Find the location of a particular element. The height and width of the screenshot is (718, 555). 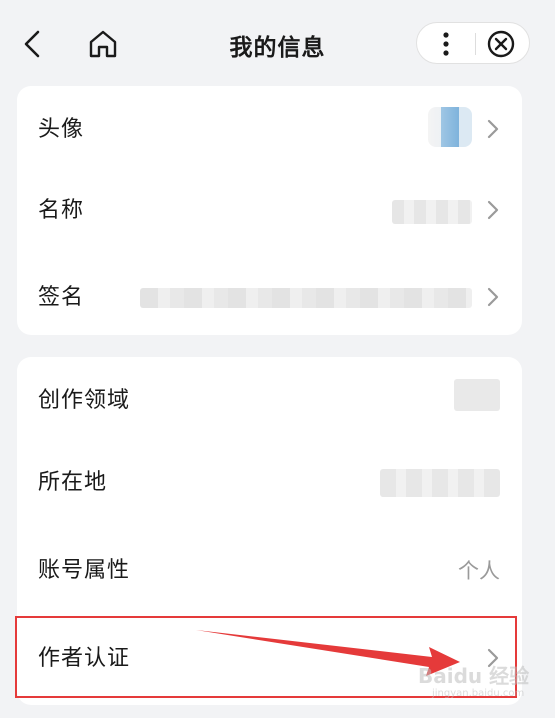

signature-value-redacted is located at coordinates (306, 298).